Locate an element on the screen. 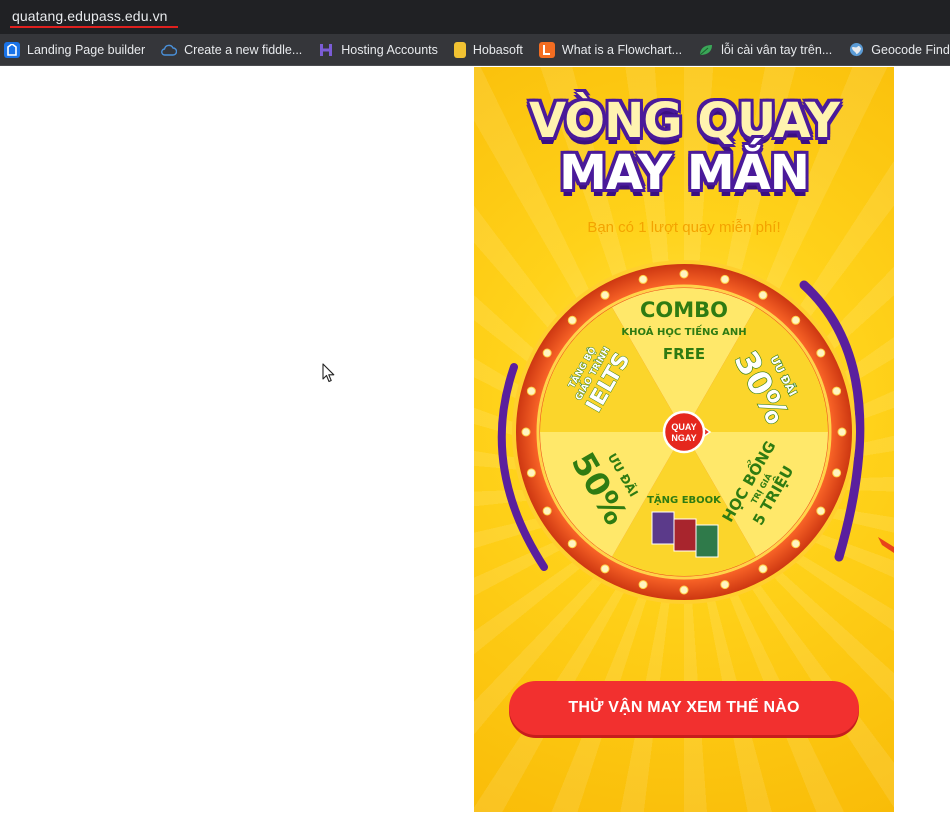 The image size is (950, 833). bookmark-label: Landing Page builder is located at coordinates (86, 49).